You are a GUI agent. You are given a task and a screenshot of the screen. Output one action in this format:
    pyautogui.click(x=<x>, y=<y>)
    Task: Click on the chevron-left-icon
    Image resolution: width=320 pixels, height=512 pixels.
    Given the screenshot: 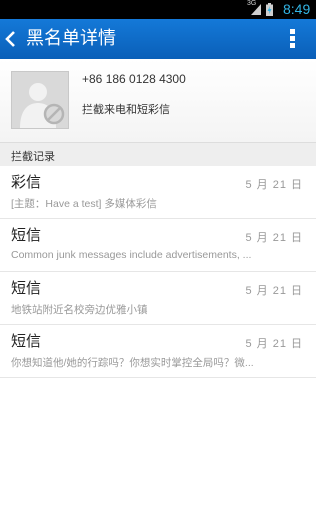 What is the action you would take?
    pyautogui.click(x=10, y=39)
    